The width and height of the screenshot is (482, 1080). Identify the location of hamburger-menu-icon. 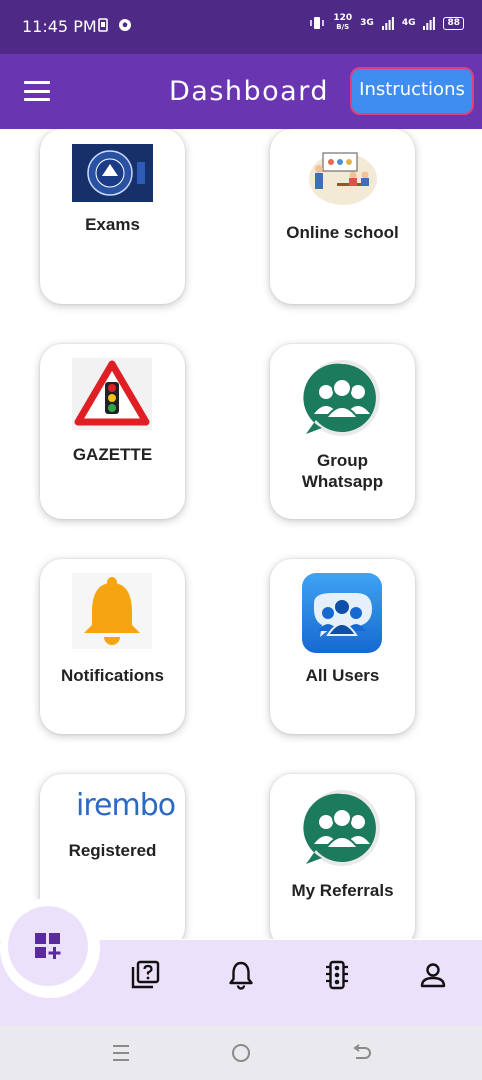
(37, 91).